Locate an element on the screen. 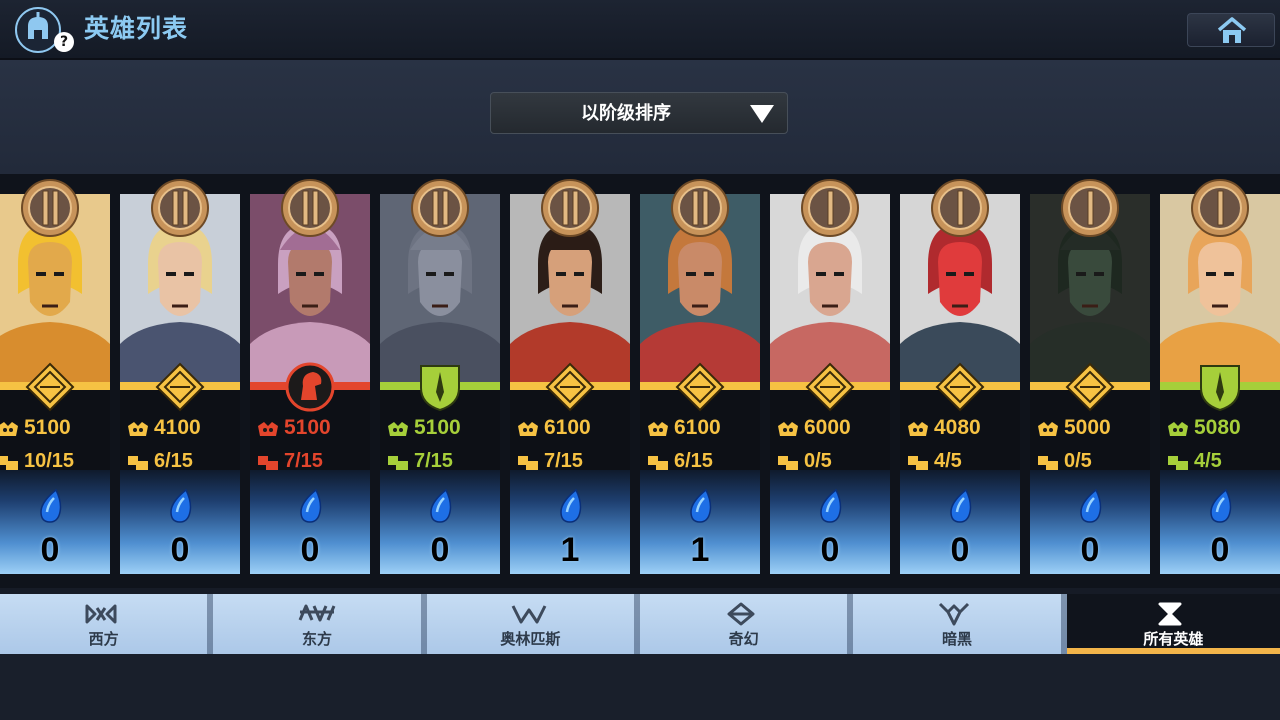 This screenshot has width=1280, height=720. tab-label: 西方 is located at coordinates (103, 639).